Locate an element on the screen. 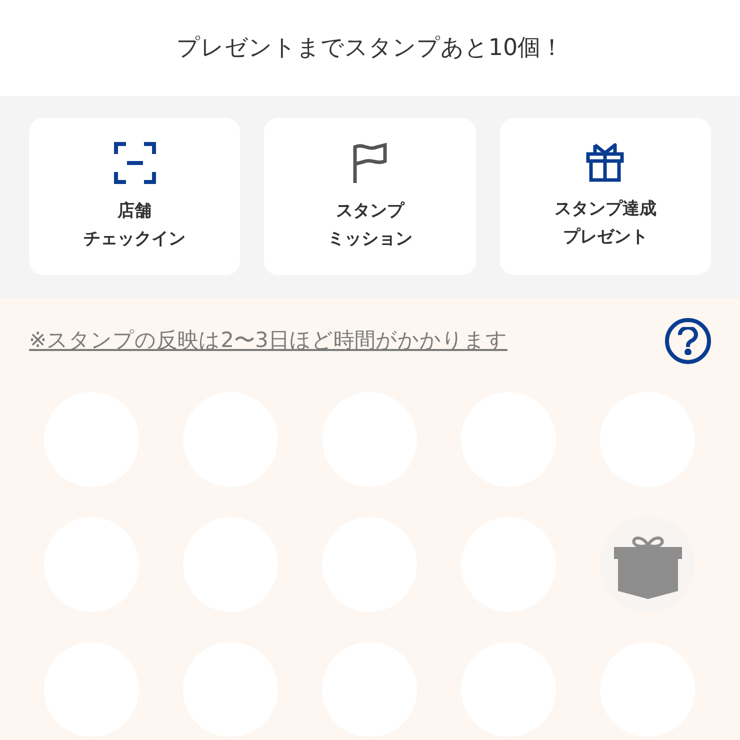  header-title: プレゼントまでスタンプあと10個！ is located at coordinates (370, 48).